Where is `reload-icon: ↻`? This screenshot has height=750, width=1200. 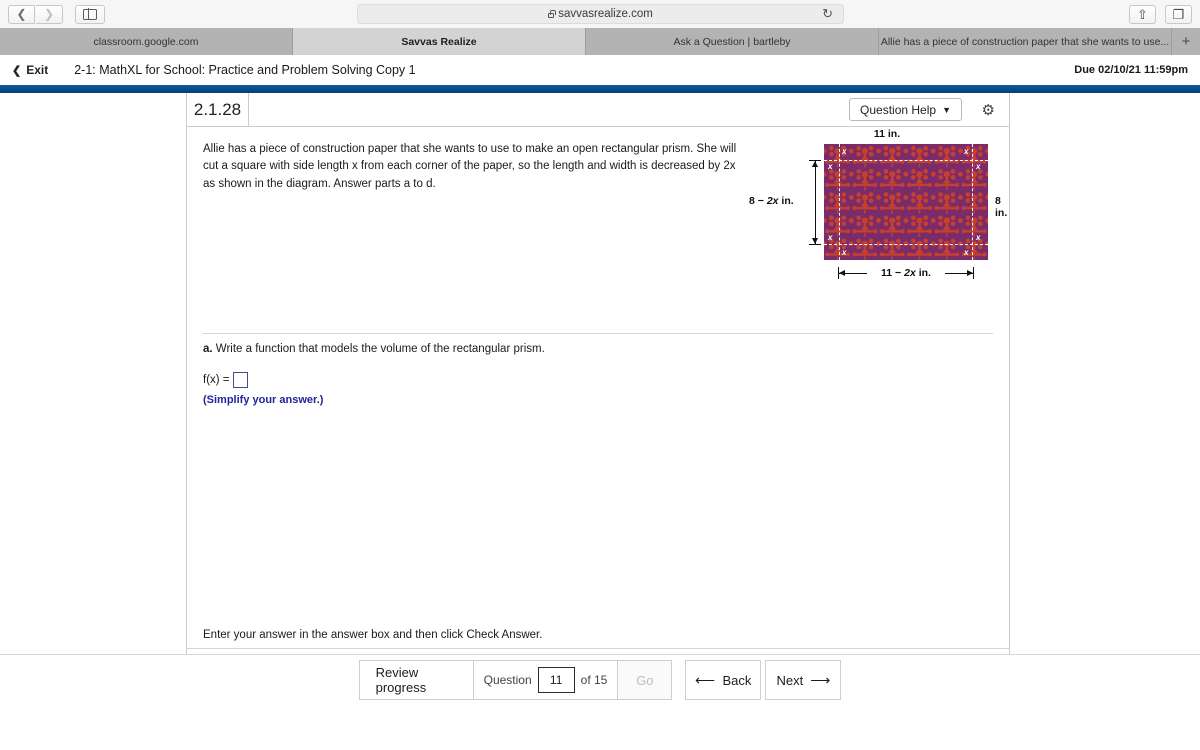
reload-icon: ↻ is located at coordinates (827, 14).